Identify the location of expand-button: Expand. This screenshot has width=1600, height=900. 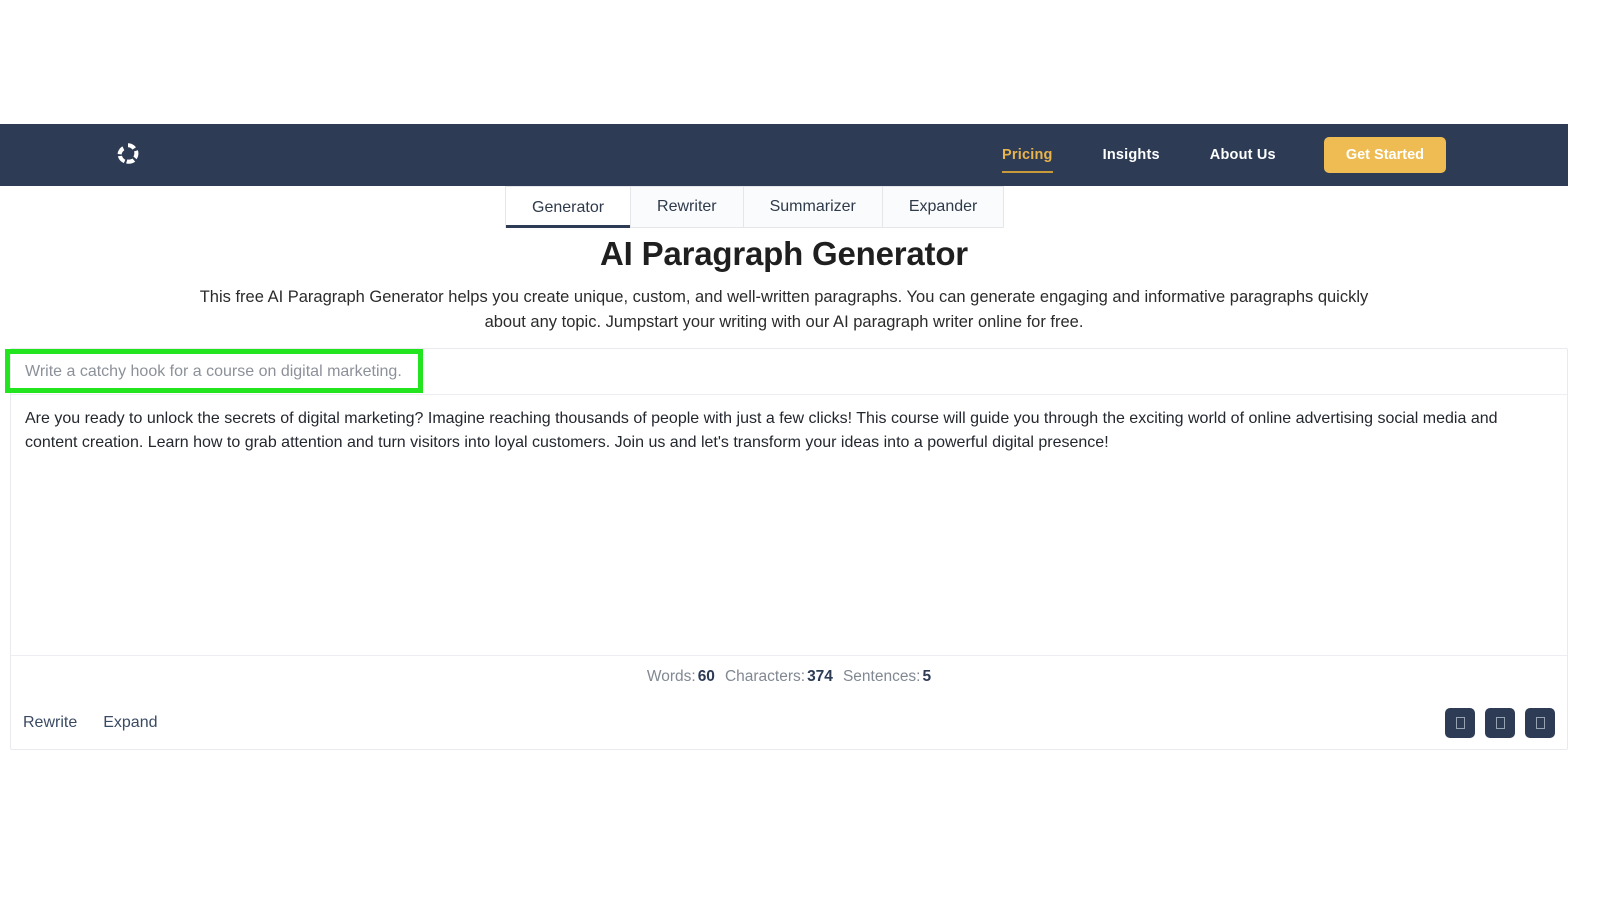
(130, 723).